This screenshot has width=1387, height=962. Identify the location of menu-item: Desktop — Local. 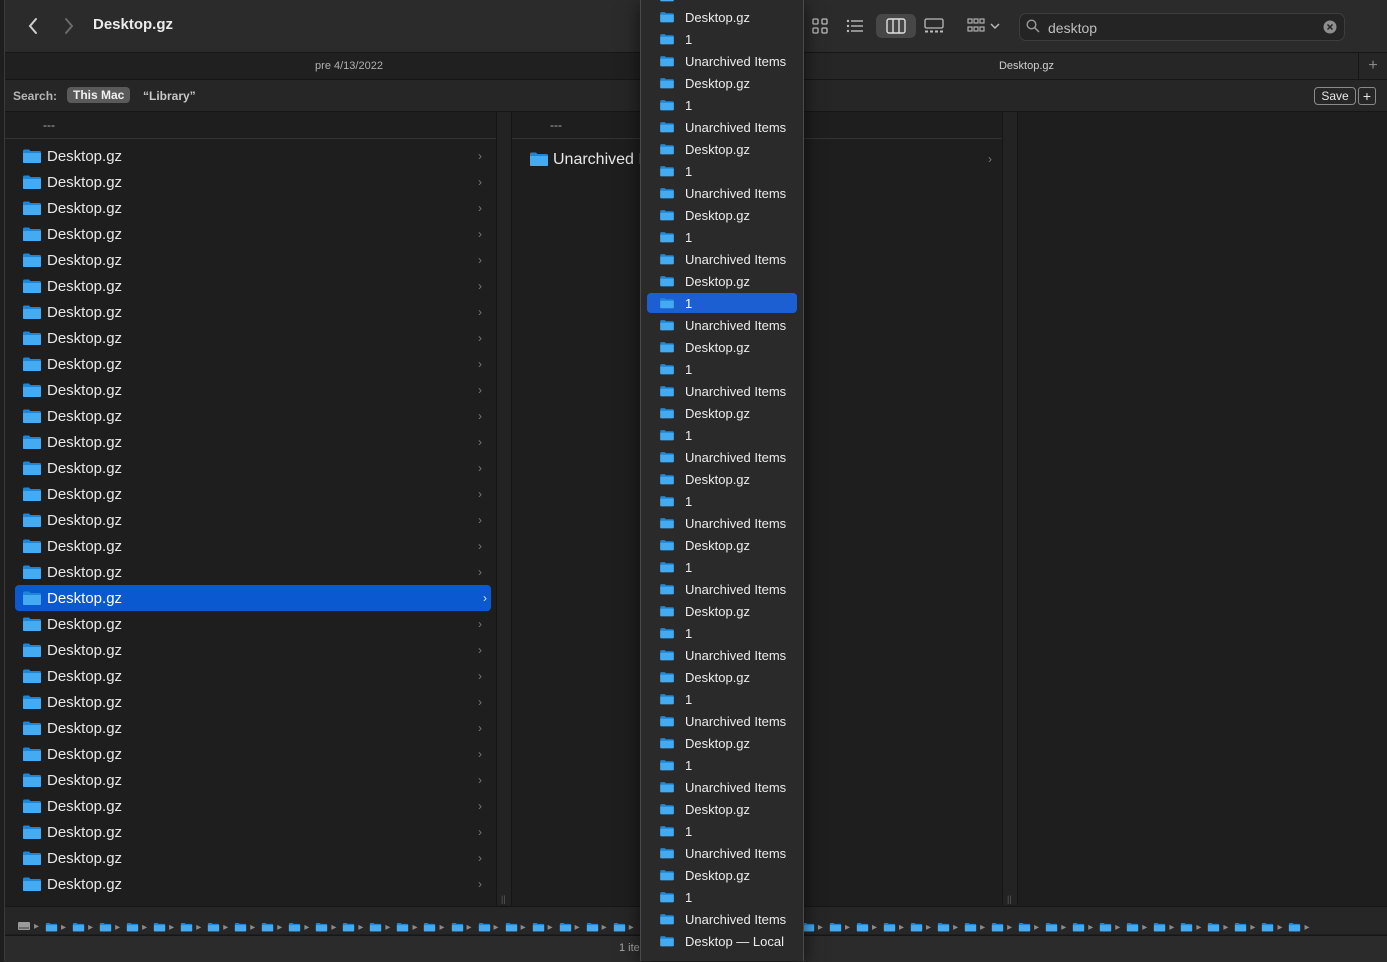
(722, 941).